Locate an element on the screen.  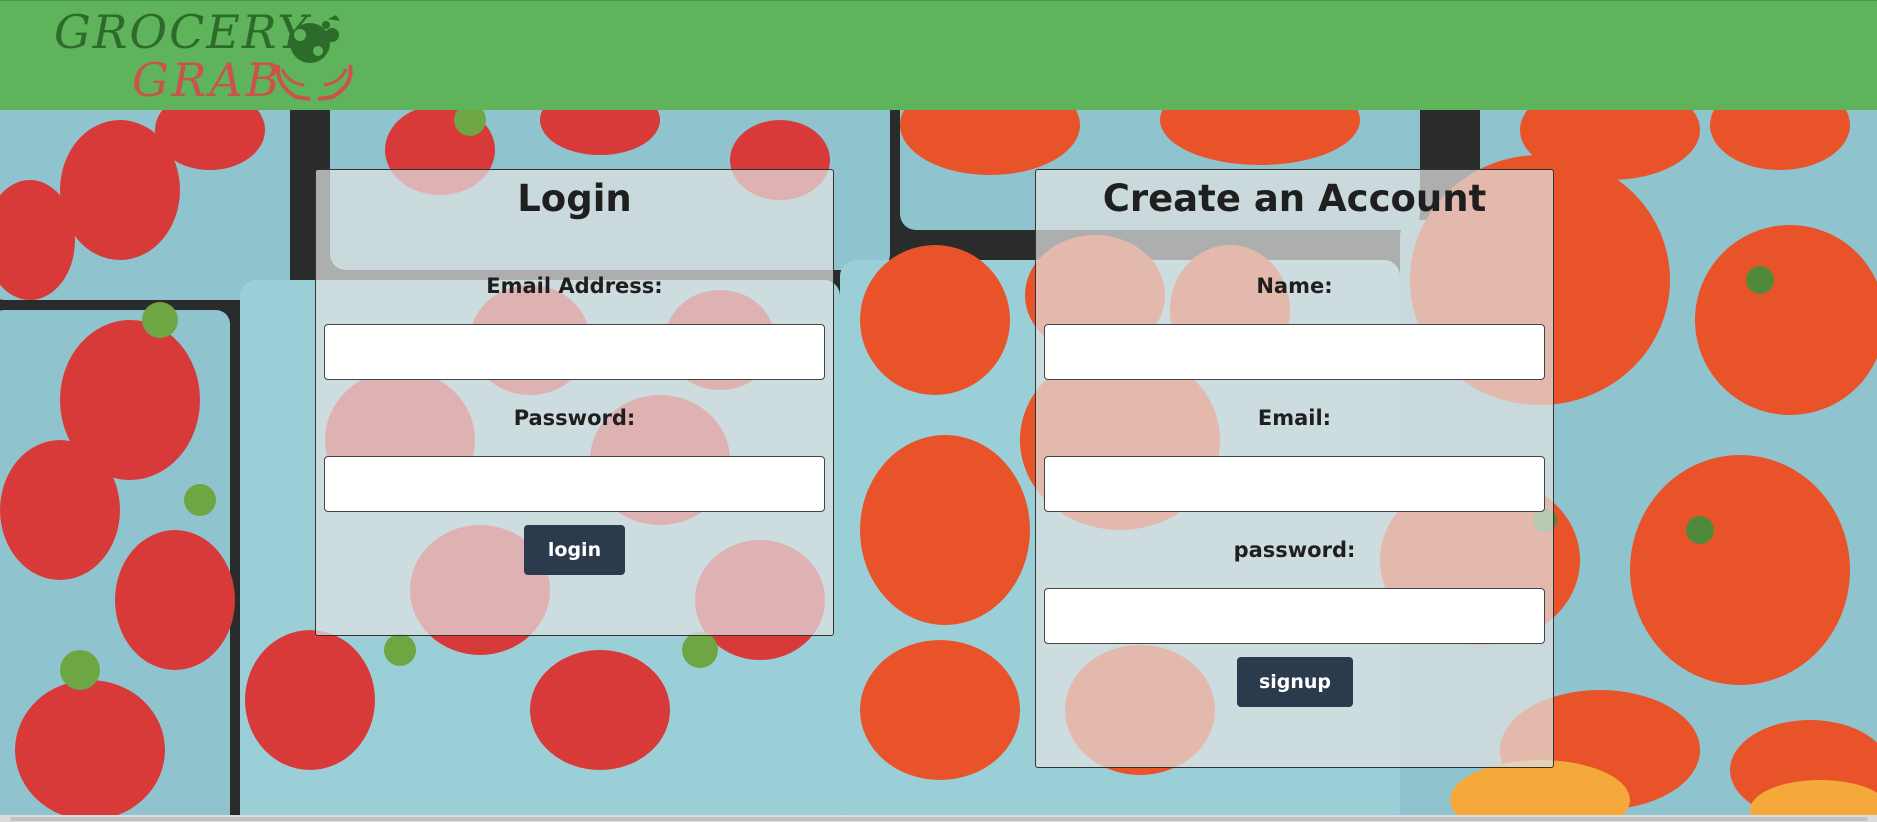
password-label: Password: is located at coordinates (574, 418).